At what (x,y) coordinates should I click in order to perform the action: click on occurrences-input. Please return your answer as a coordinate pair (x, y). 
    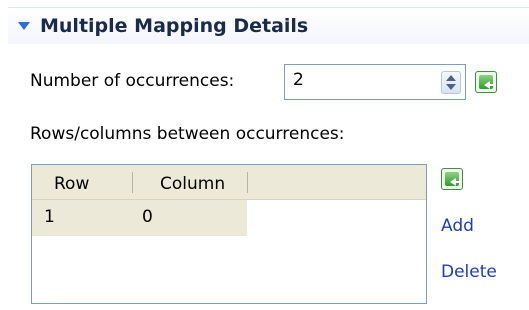
    Looking at the image, I should click on (353, 80).